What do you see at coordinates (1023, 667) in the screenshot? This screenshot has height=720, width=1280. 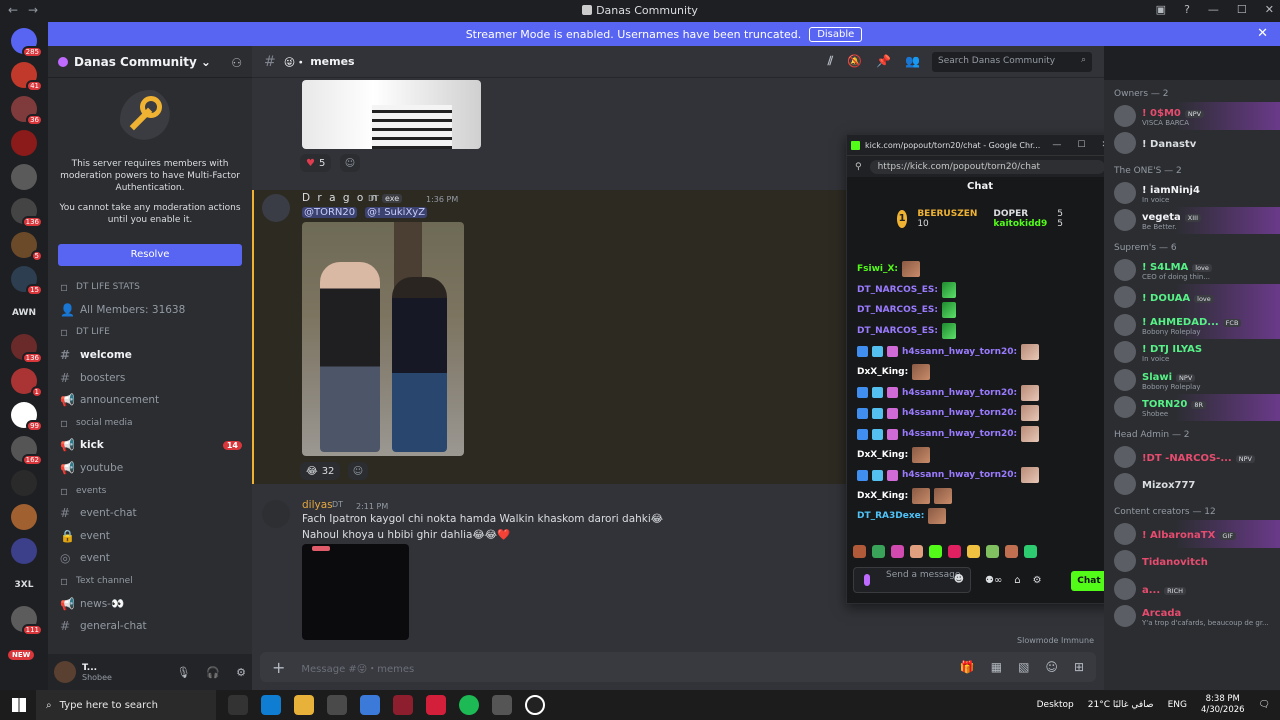 I see `sticker-icon: ▧` at bounding box center [1023, 667].